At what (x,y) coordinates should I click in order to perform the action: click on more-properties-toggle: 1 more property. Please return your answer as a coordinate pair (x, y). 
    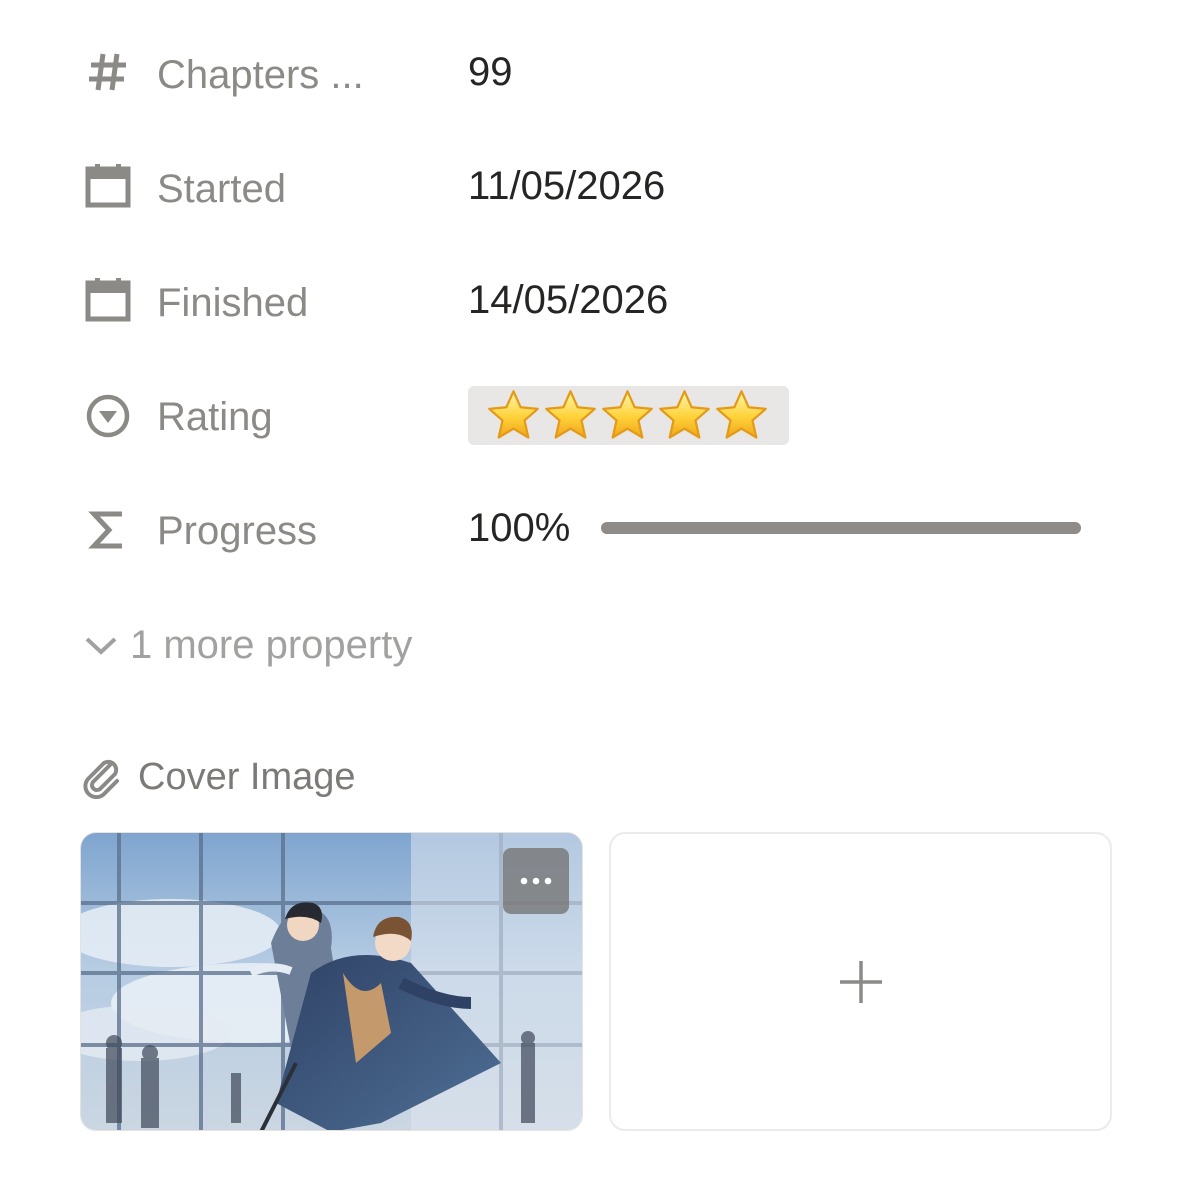
    Looking at the image, I should click on (248, 645).